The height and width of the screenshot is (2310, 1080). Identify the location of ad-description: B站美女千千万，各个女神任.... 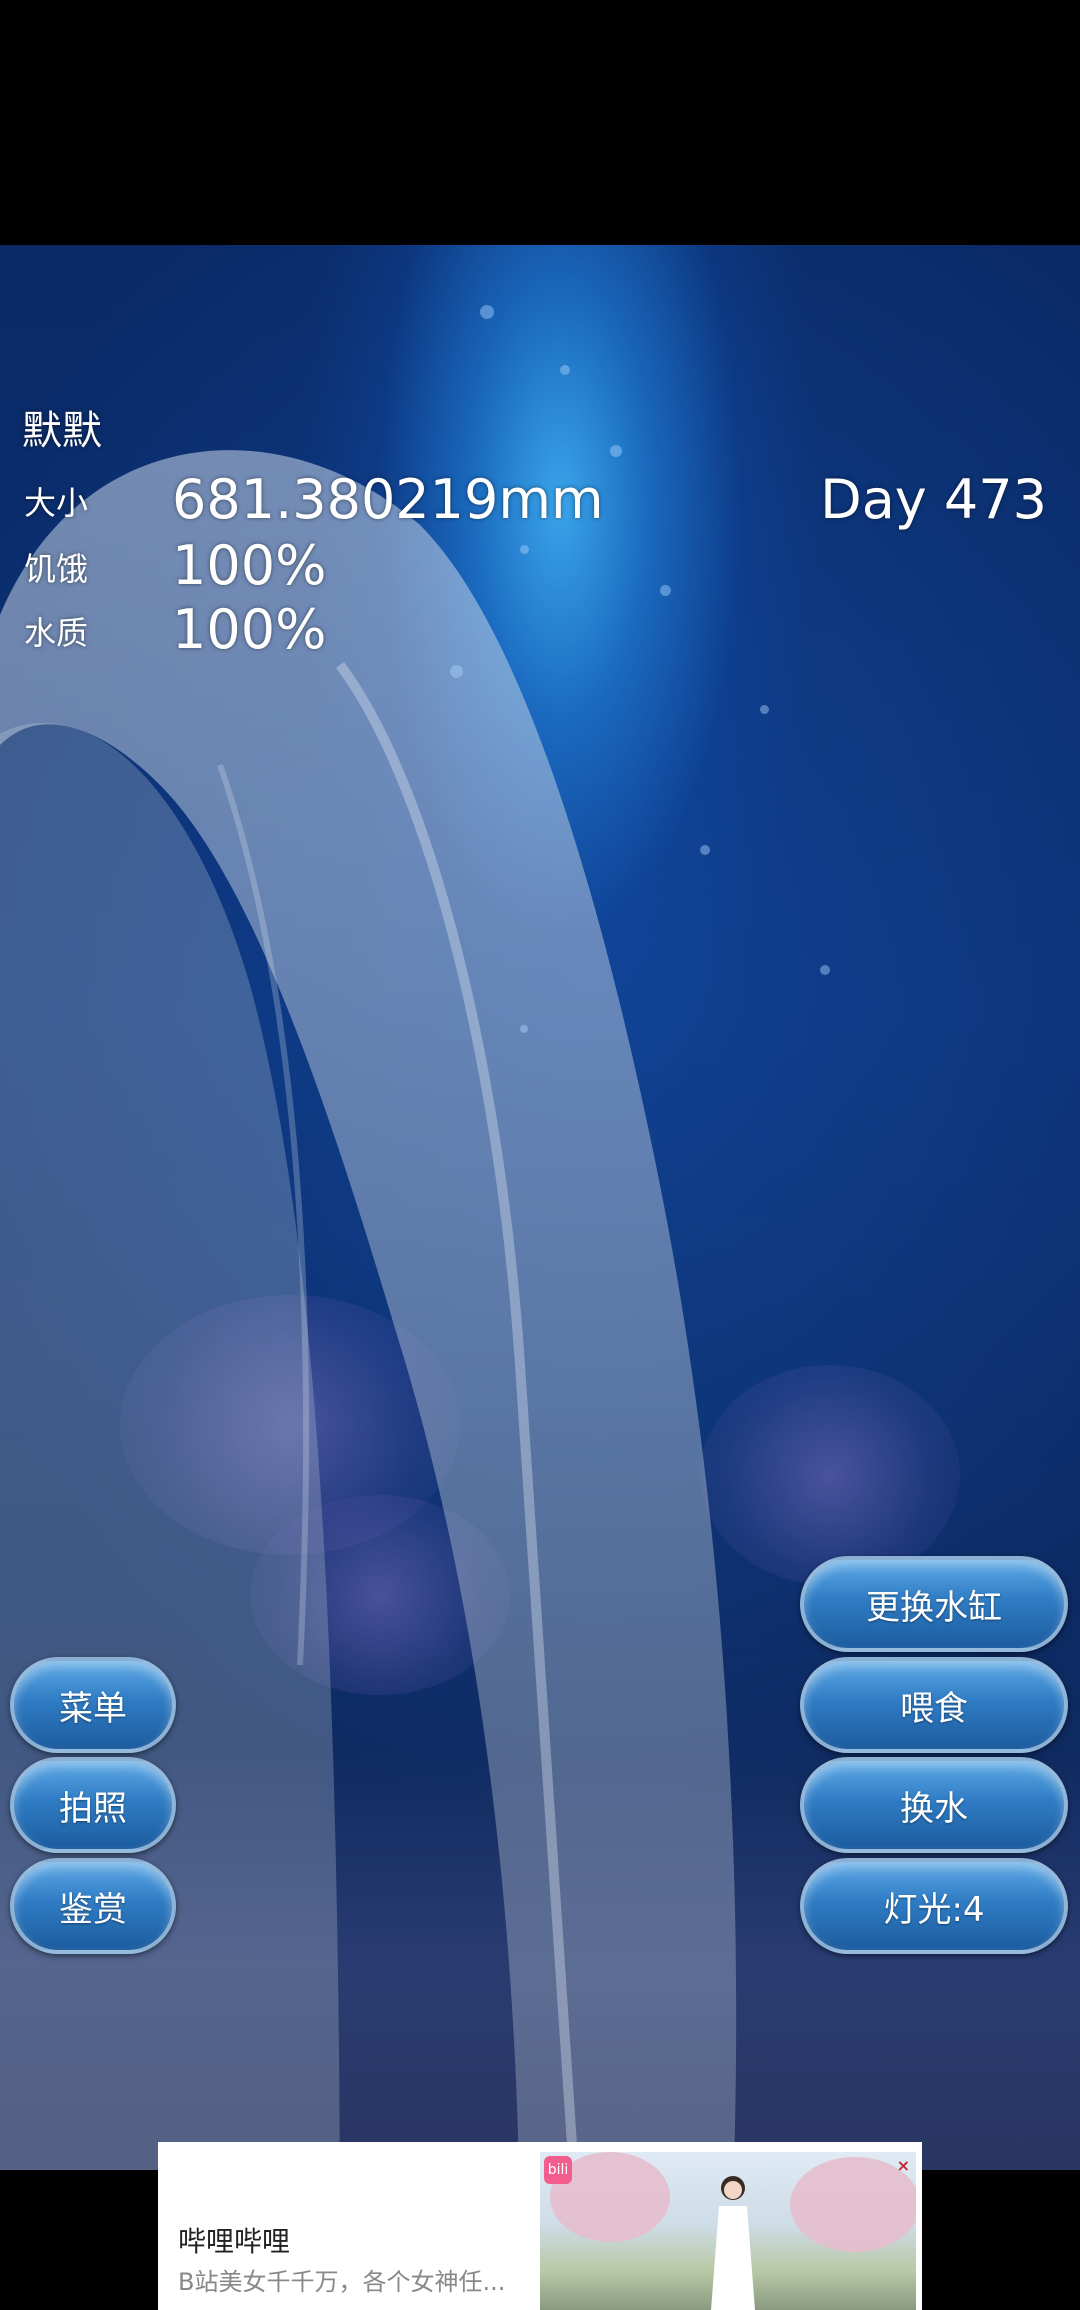
(342, 2282).